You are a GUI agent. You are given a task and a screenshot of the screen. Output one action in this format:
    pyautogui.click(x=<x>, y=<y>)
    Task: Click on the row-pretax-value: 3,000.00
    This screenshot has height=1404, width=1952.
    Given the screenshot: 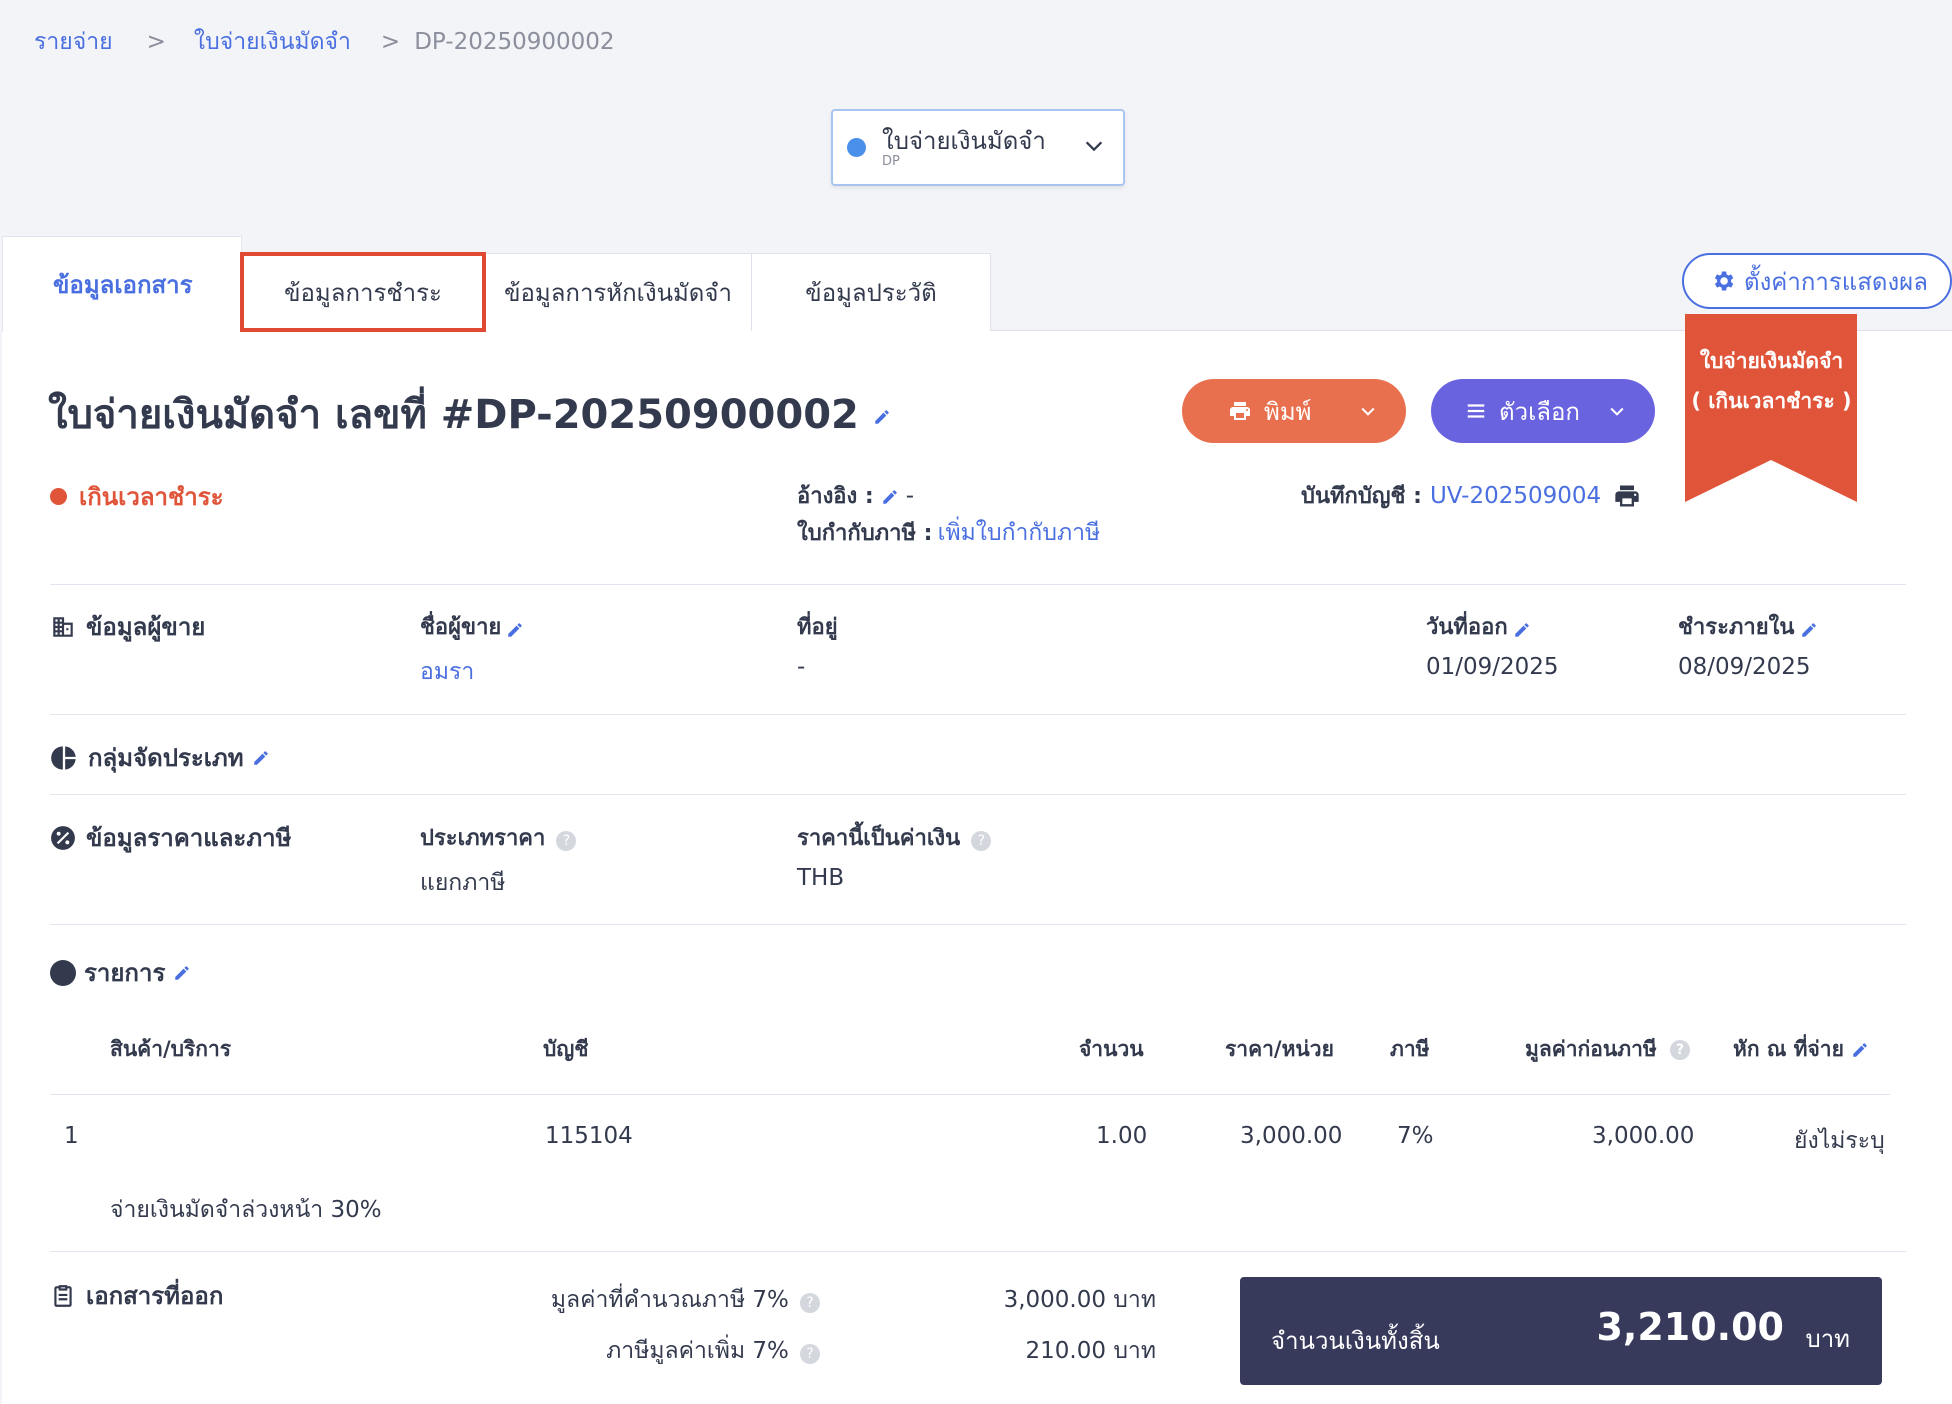 What is the action you would take?
    pyautogui.click(x=1643, y=1136)
    